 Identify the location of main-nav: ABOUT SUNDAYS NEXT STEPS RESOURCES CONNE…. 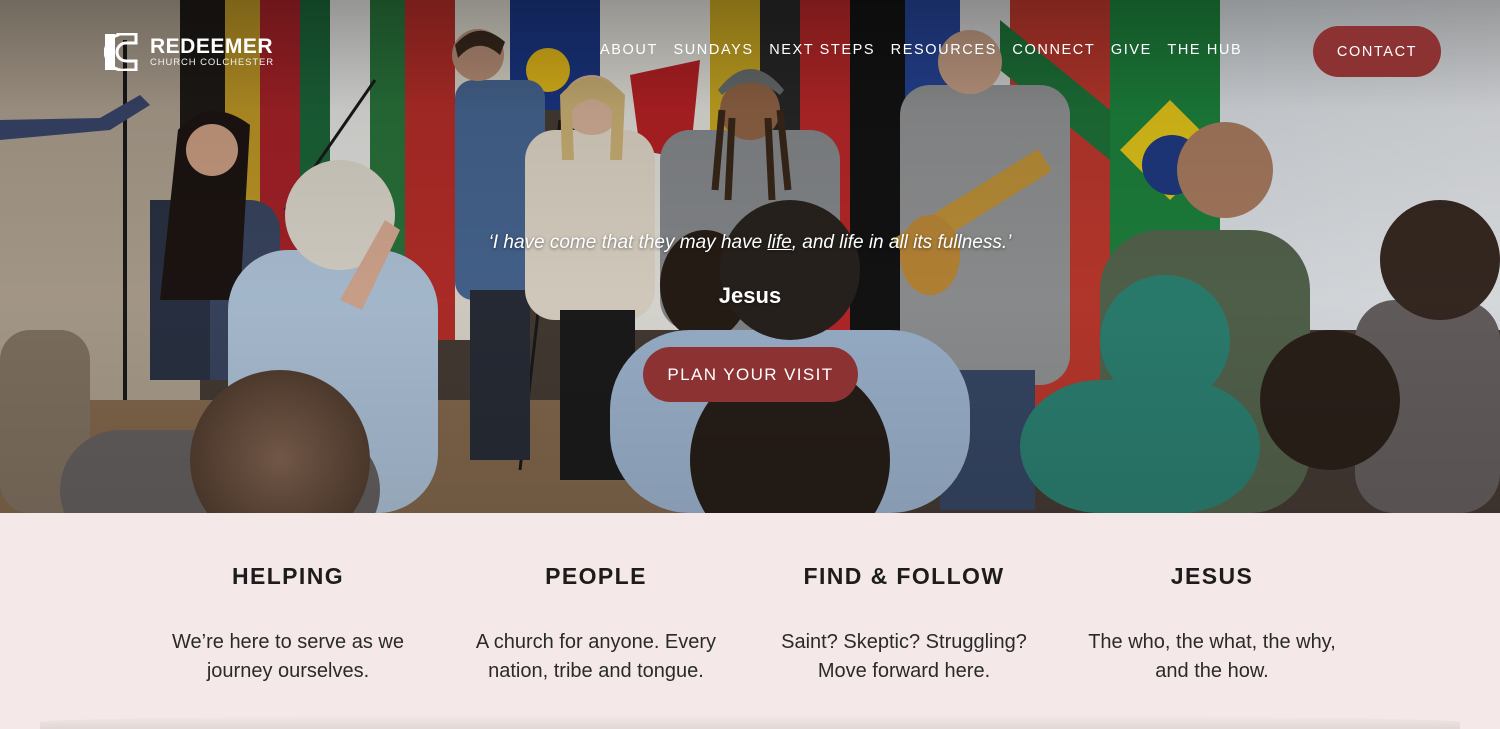
(929, 50).